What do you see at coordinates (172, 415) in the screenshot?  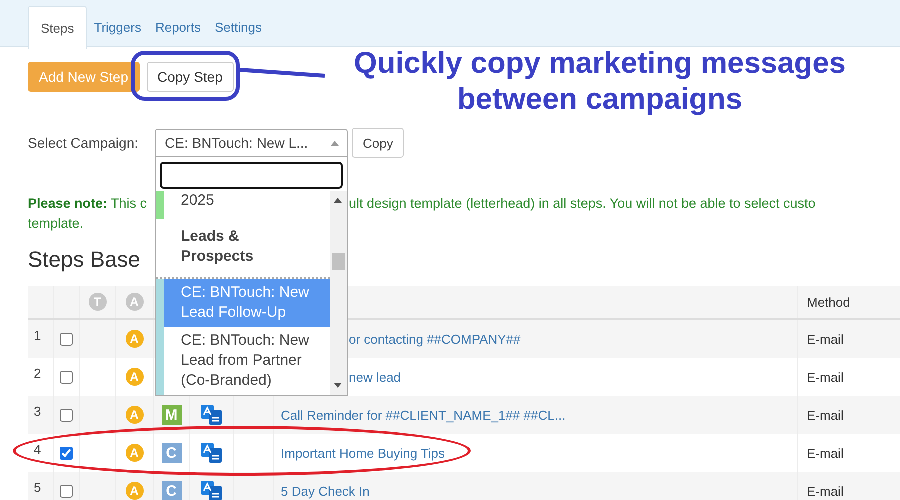 I see `type-badge: M` at bounding box center [172, 415].